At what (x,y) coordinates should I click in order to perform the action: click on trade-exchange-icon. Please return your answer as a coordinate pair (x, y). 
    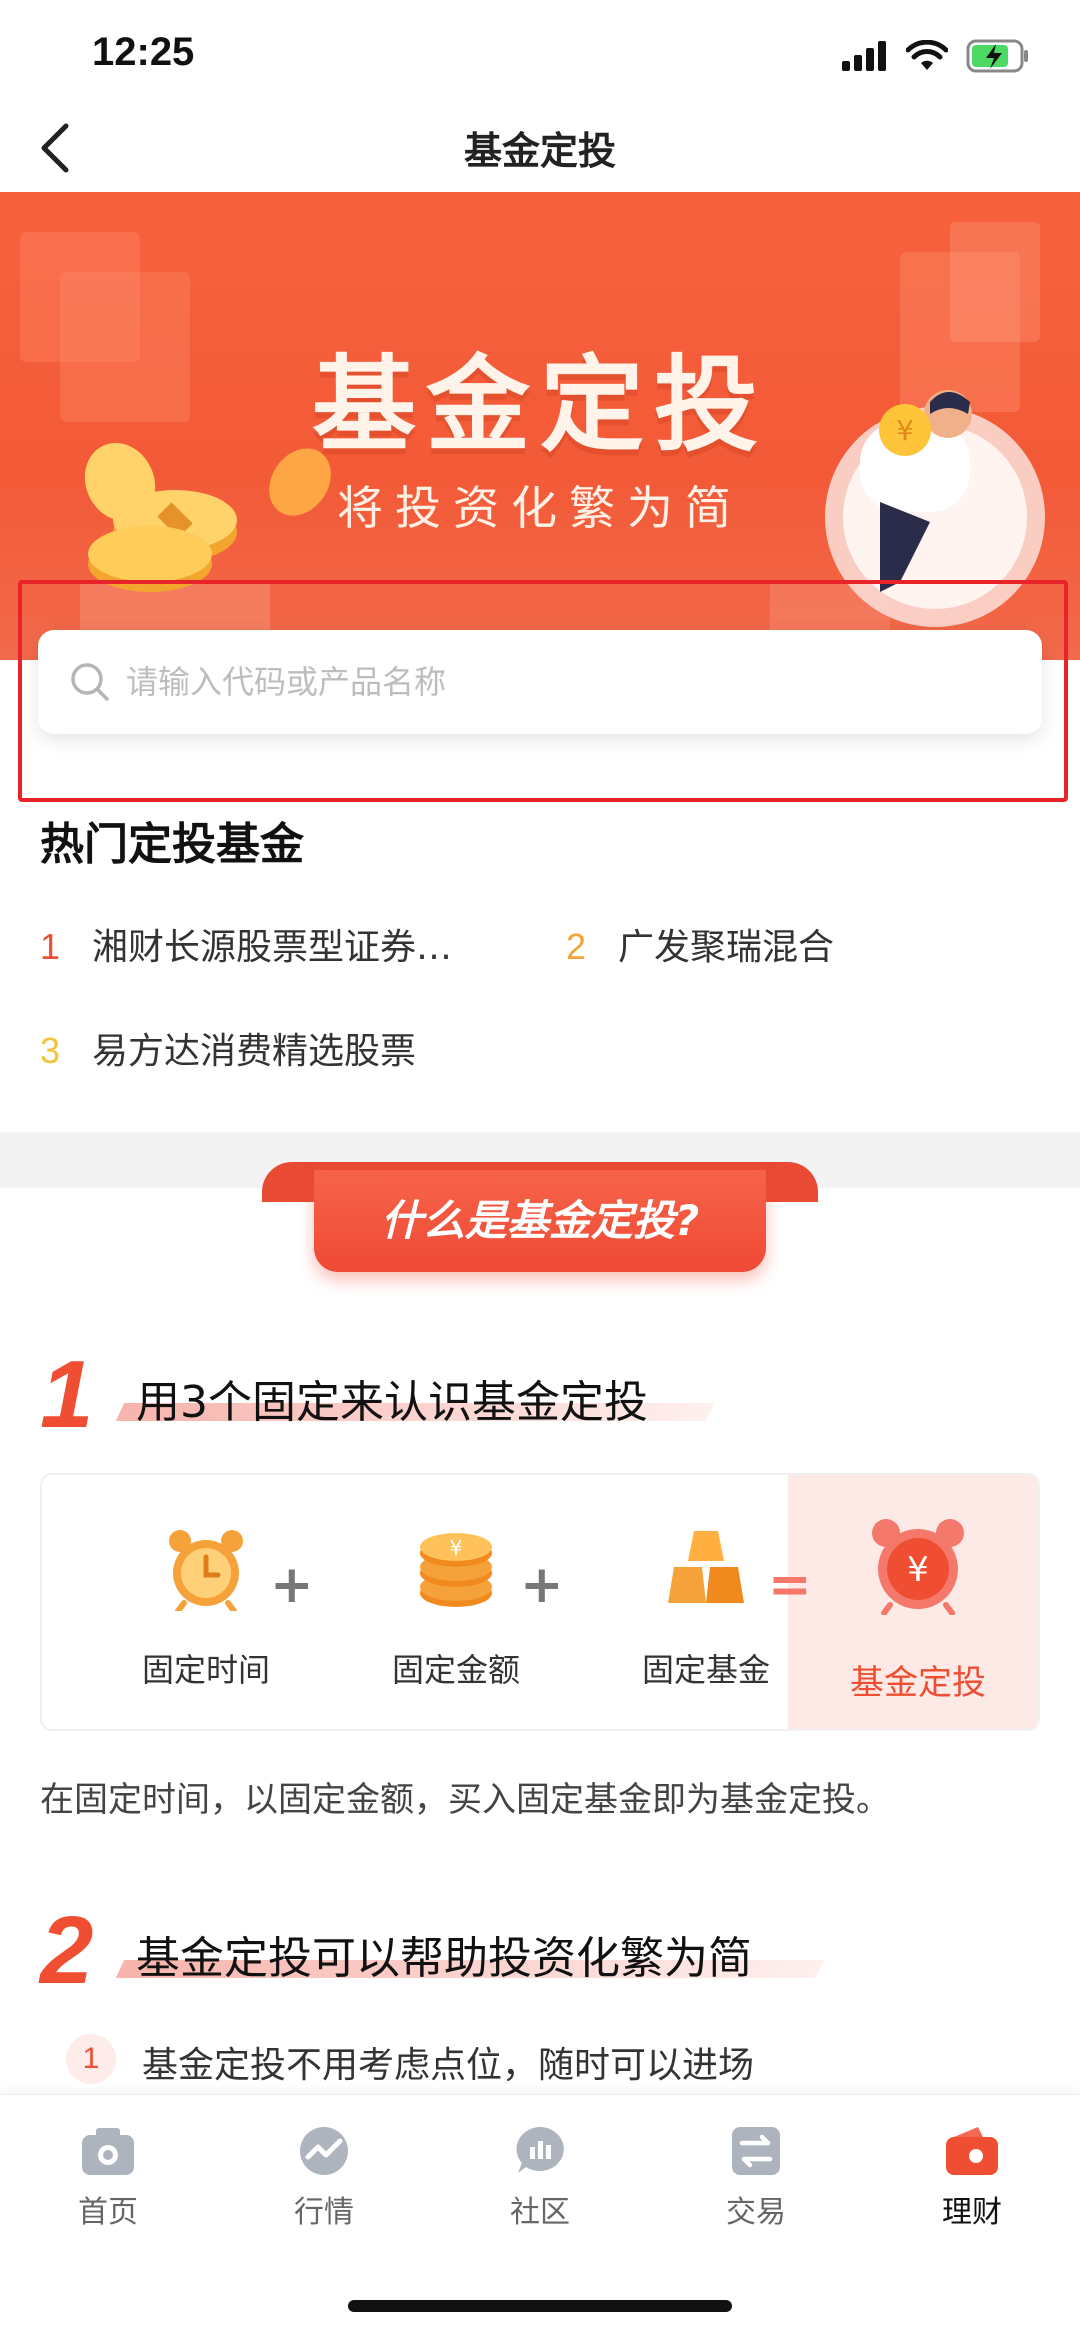
    Looking at the image, I should click on (756, 2151).